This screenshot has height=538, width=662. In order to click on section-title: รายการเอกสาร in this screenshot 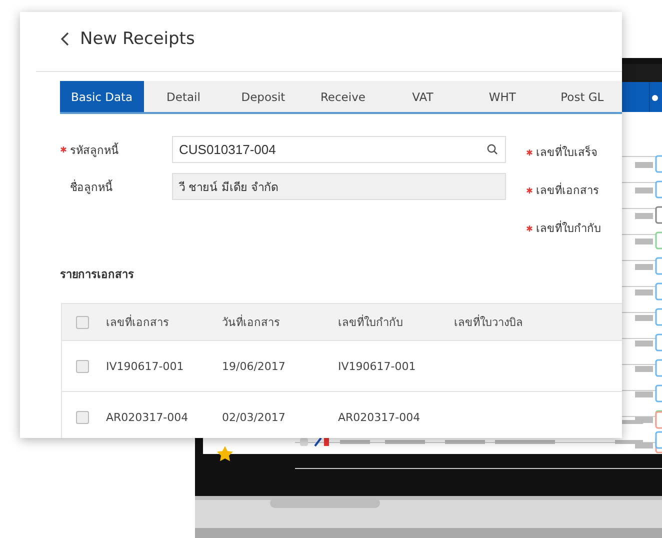, I will do `click(97, 275)`.